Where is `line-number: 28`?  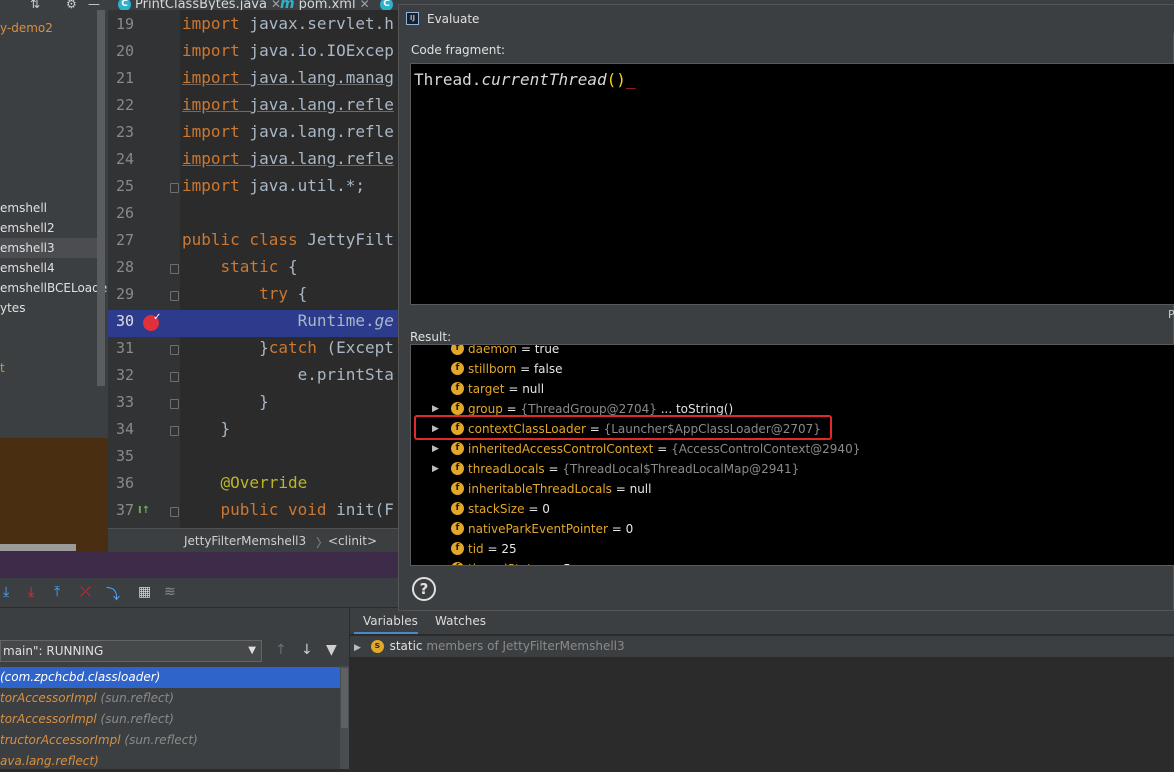
line-number: 28 is located at coordinates (124, 267).